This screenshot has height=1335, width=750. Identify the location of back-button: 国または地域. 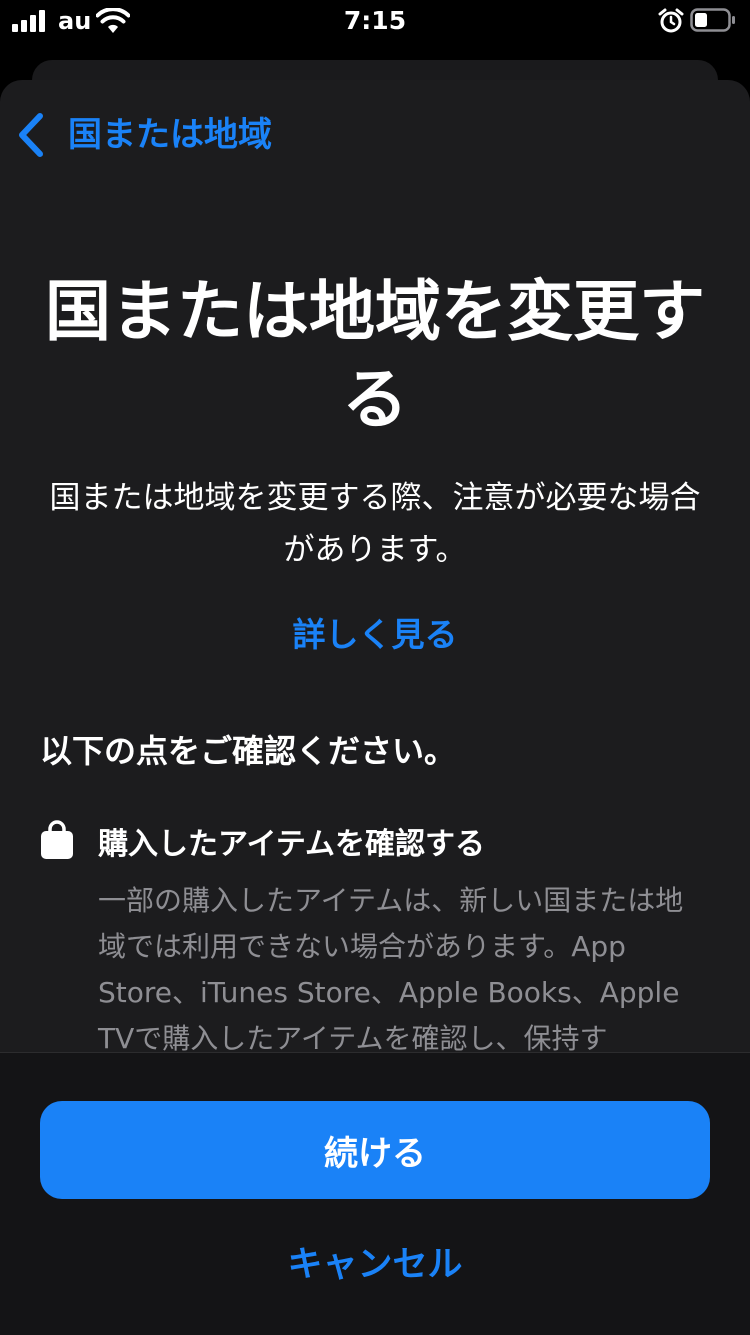
(144, 135).